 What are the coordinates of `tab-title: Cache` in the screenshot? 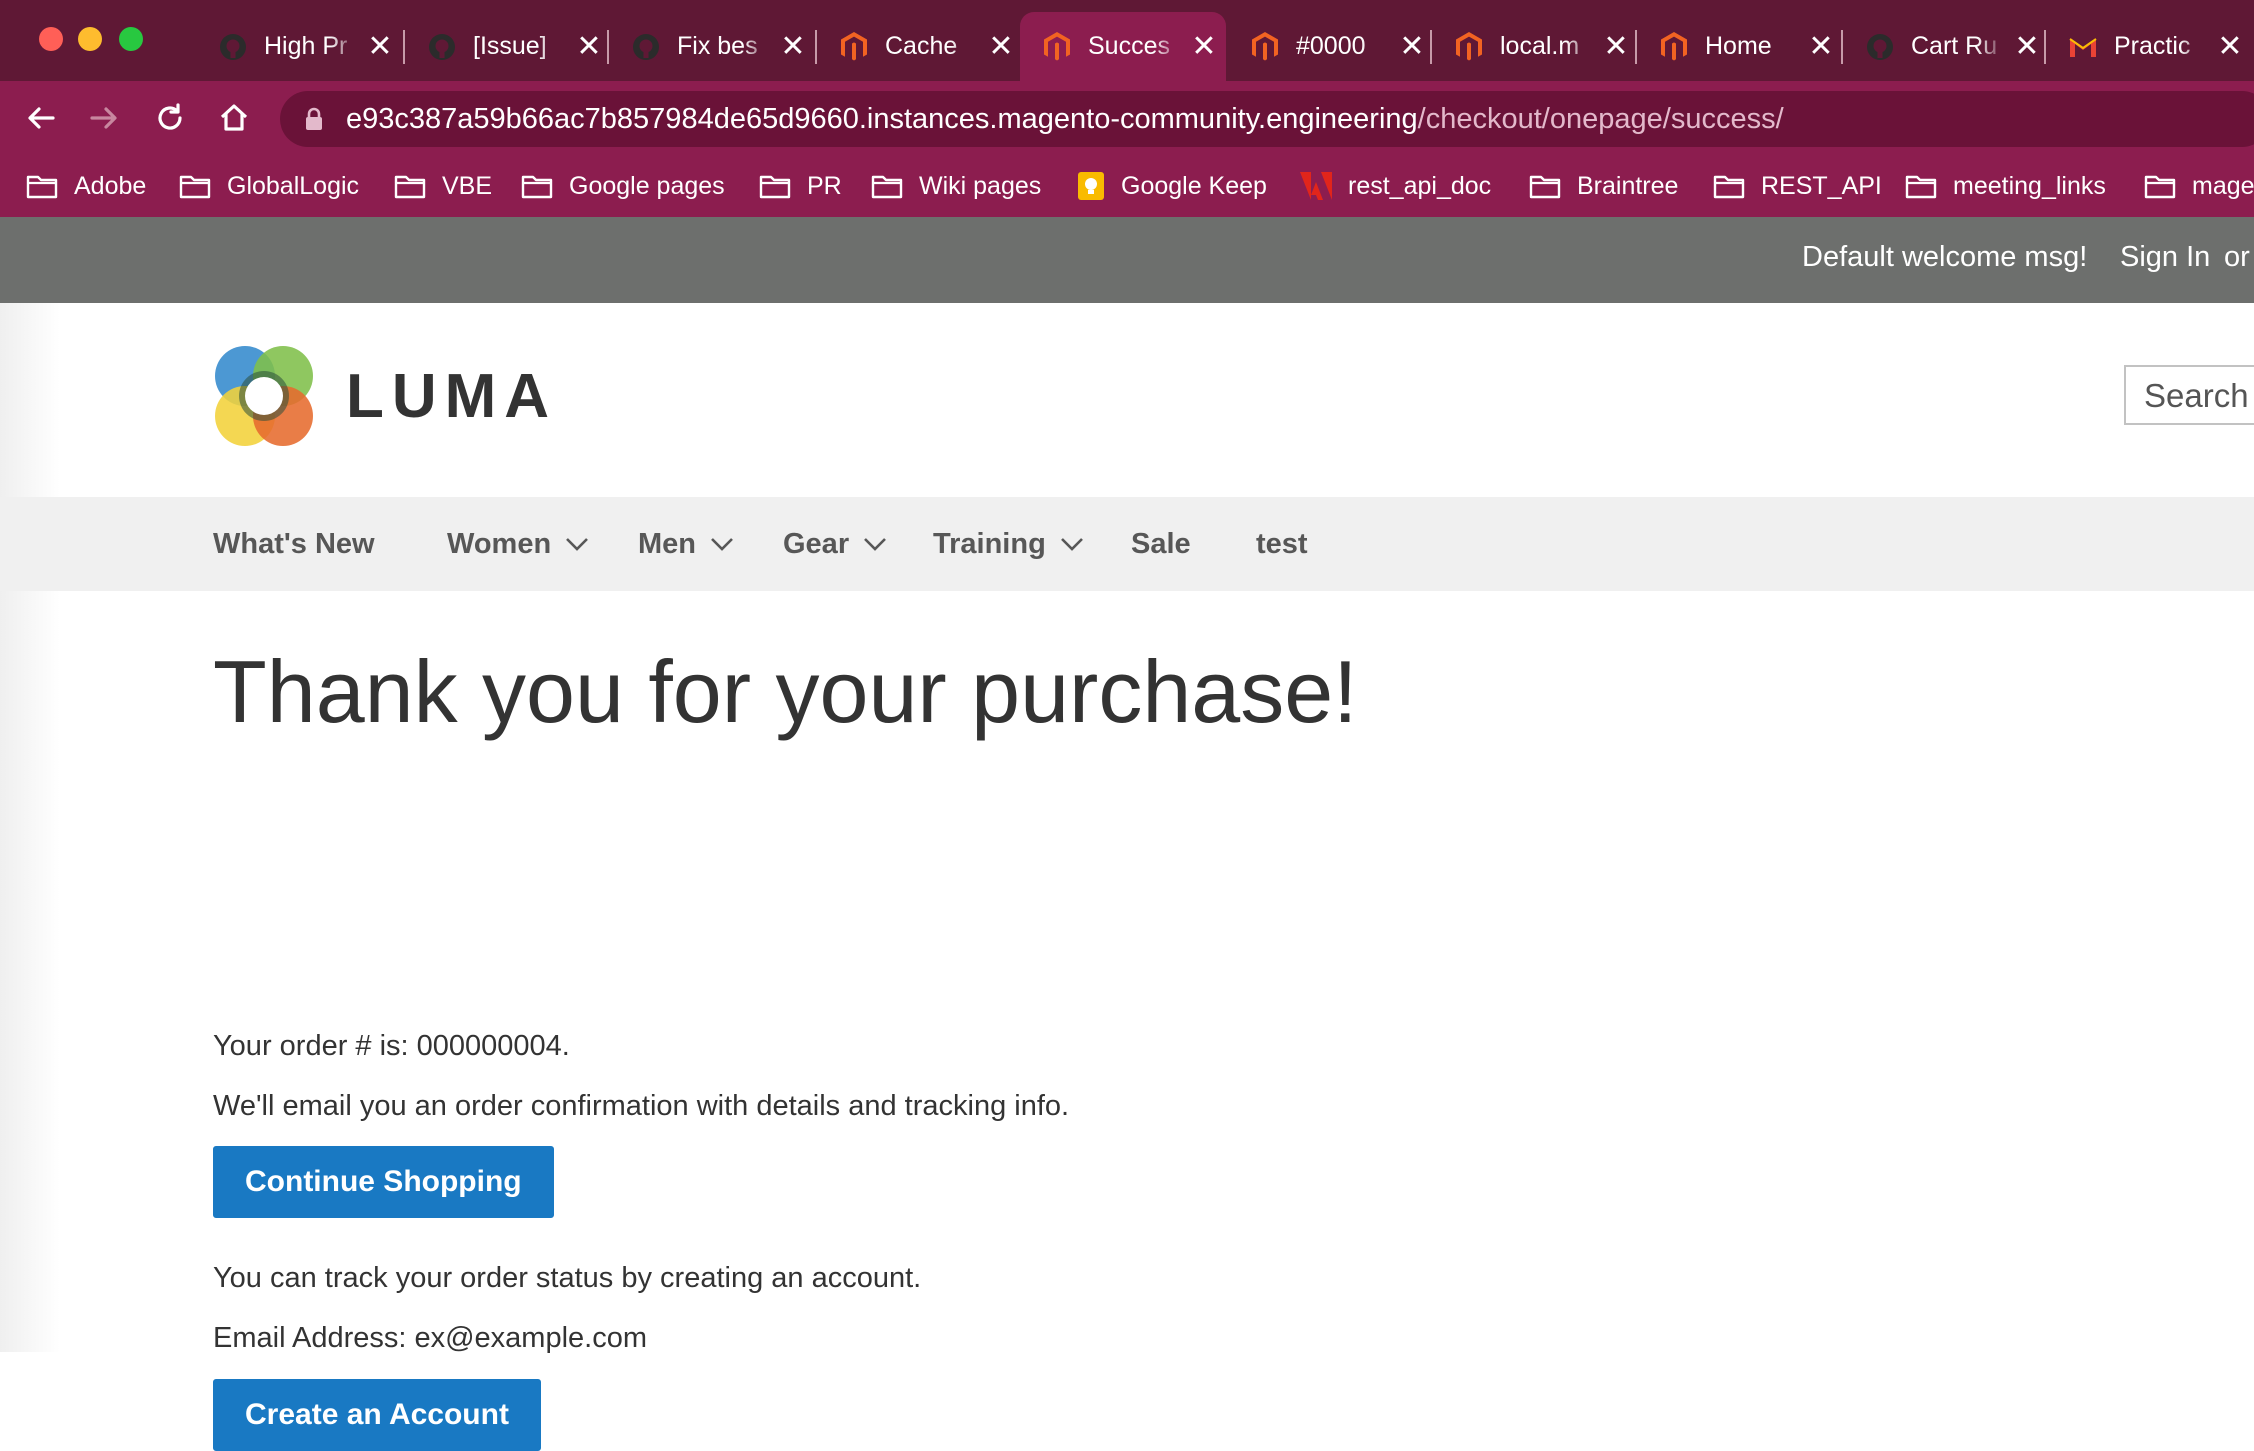 It's located at (921, 46).